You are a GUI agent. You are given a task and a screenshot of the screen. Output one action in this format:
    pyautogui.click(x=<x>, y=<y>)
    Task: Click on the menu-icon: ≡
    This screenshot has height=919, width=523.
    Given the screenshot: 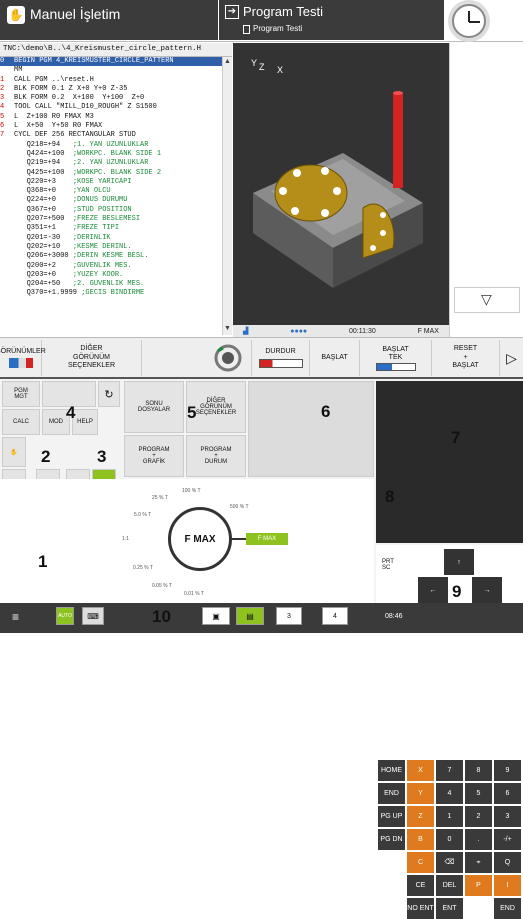 What is the action you would take?
    pyautogui.click(x=15, y=617)
    